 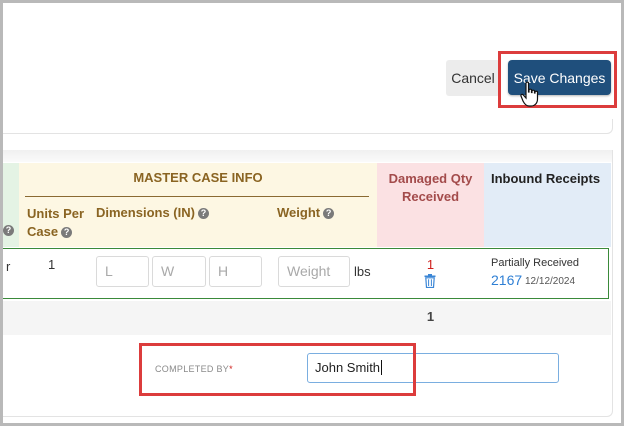 I want to click on cancel-button: Cancel, so click(x=473, y=78).